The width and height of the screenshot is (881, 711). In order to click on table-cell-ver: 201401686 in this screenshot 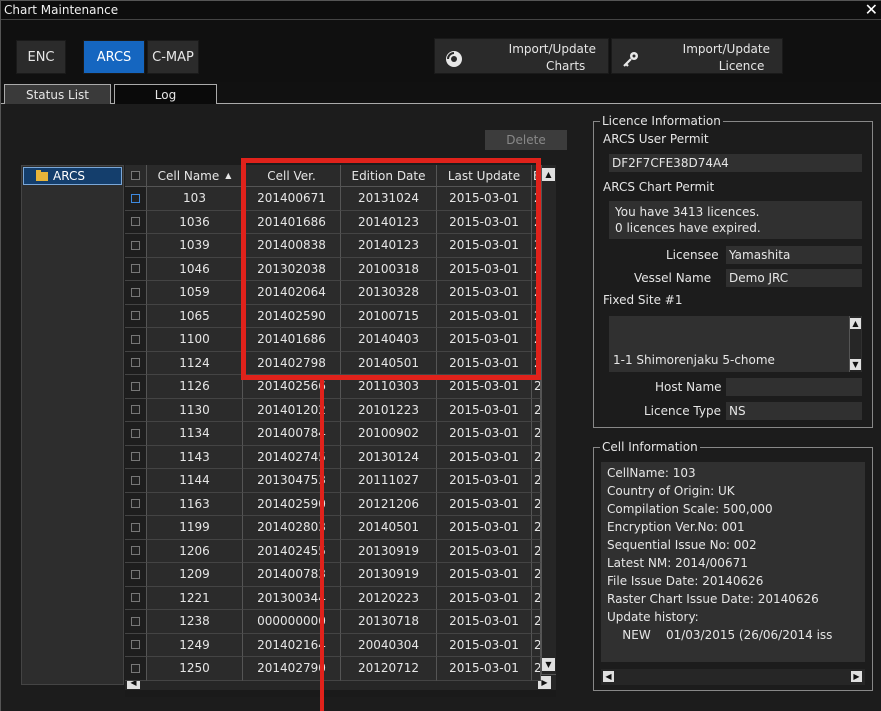, I will do `click(292, 222)`.